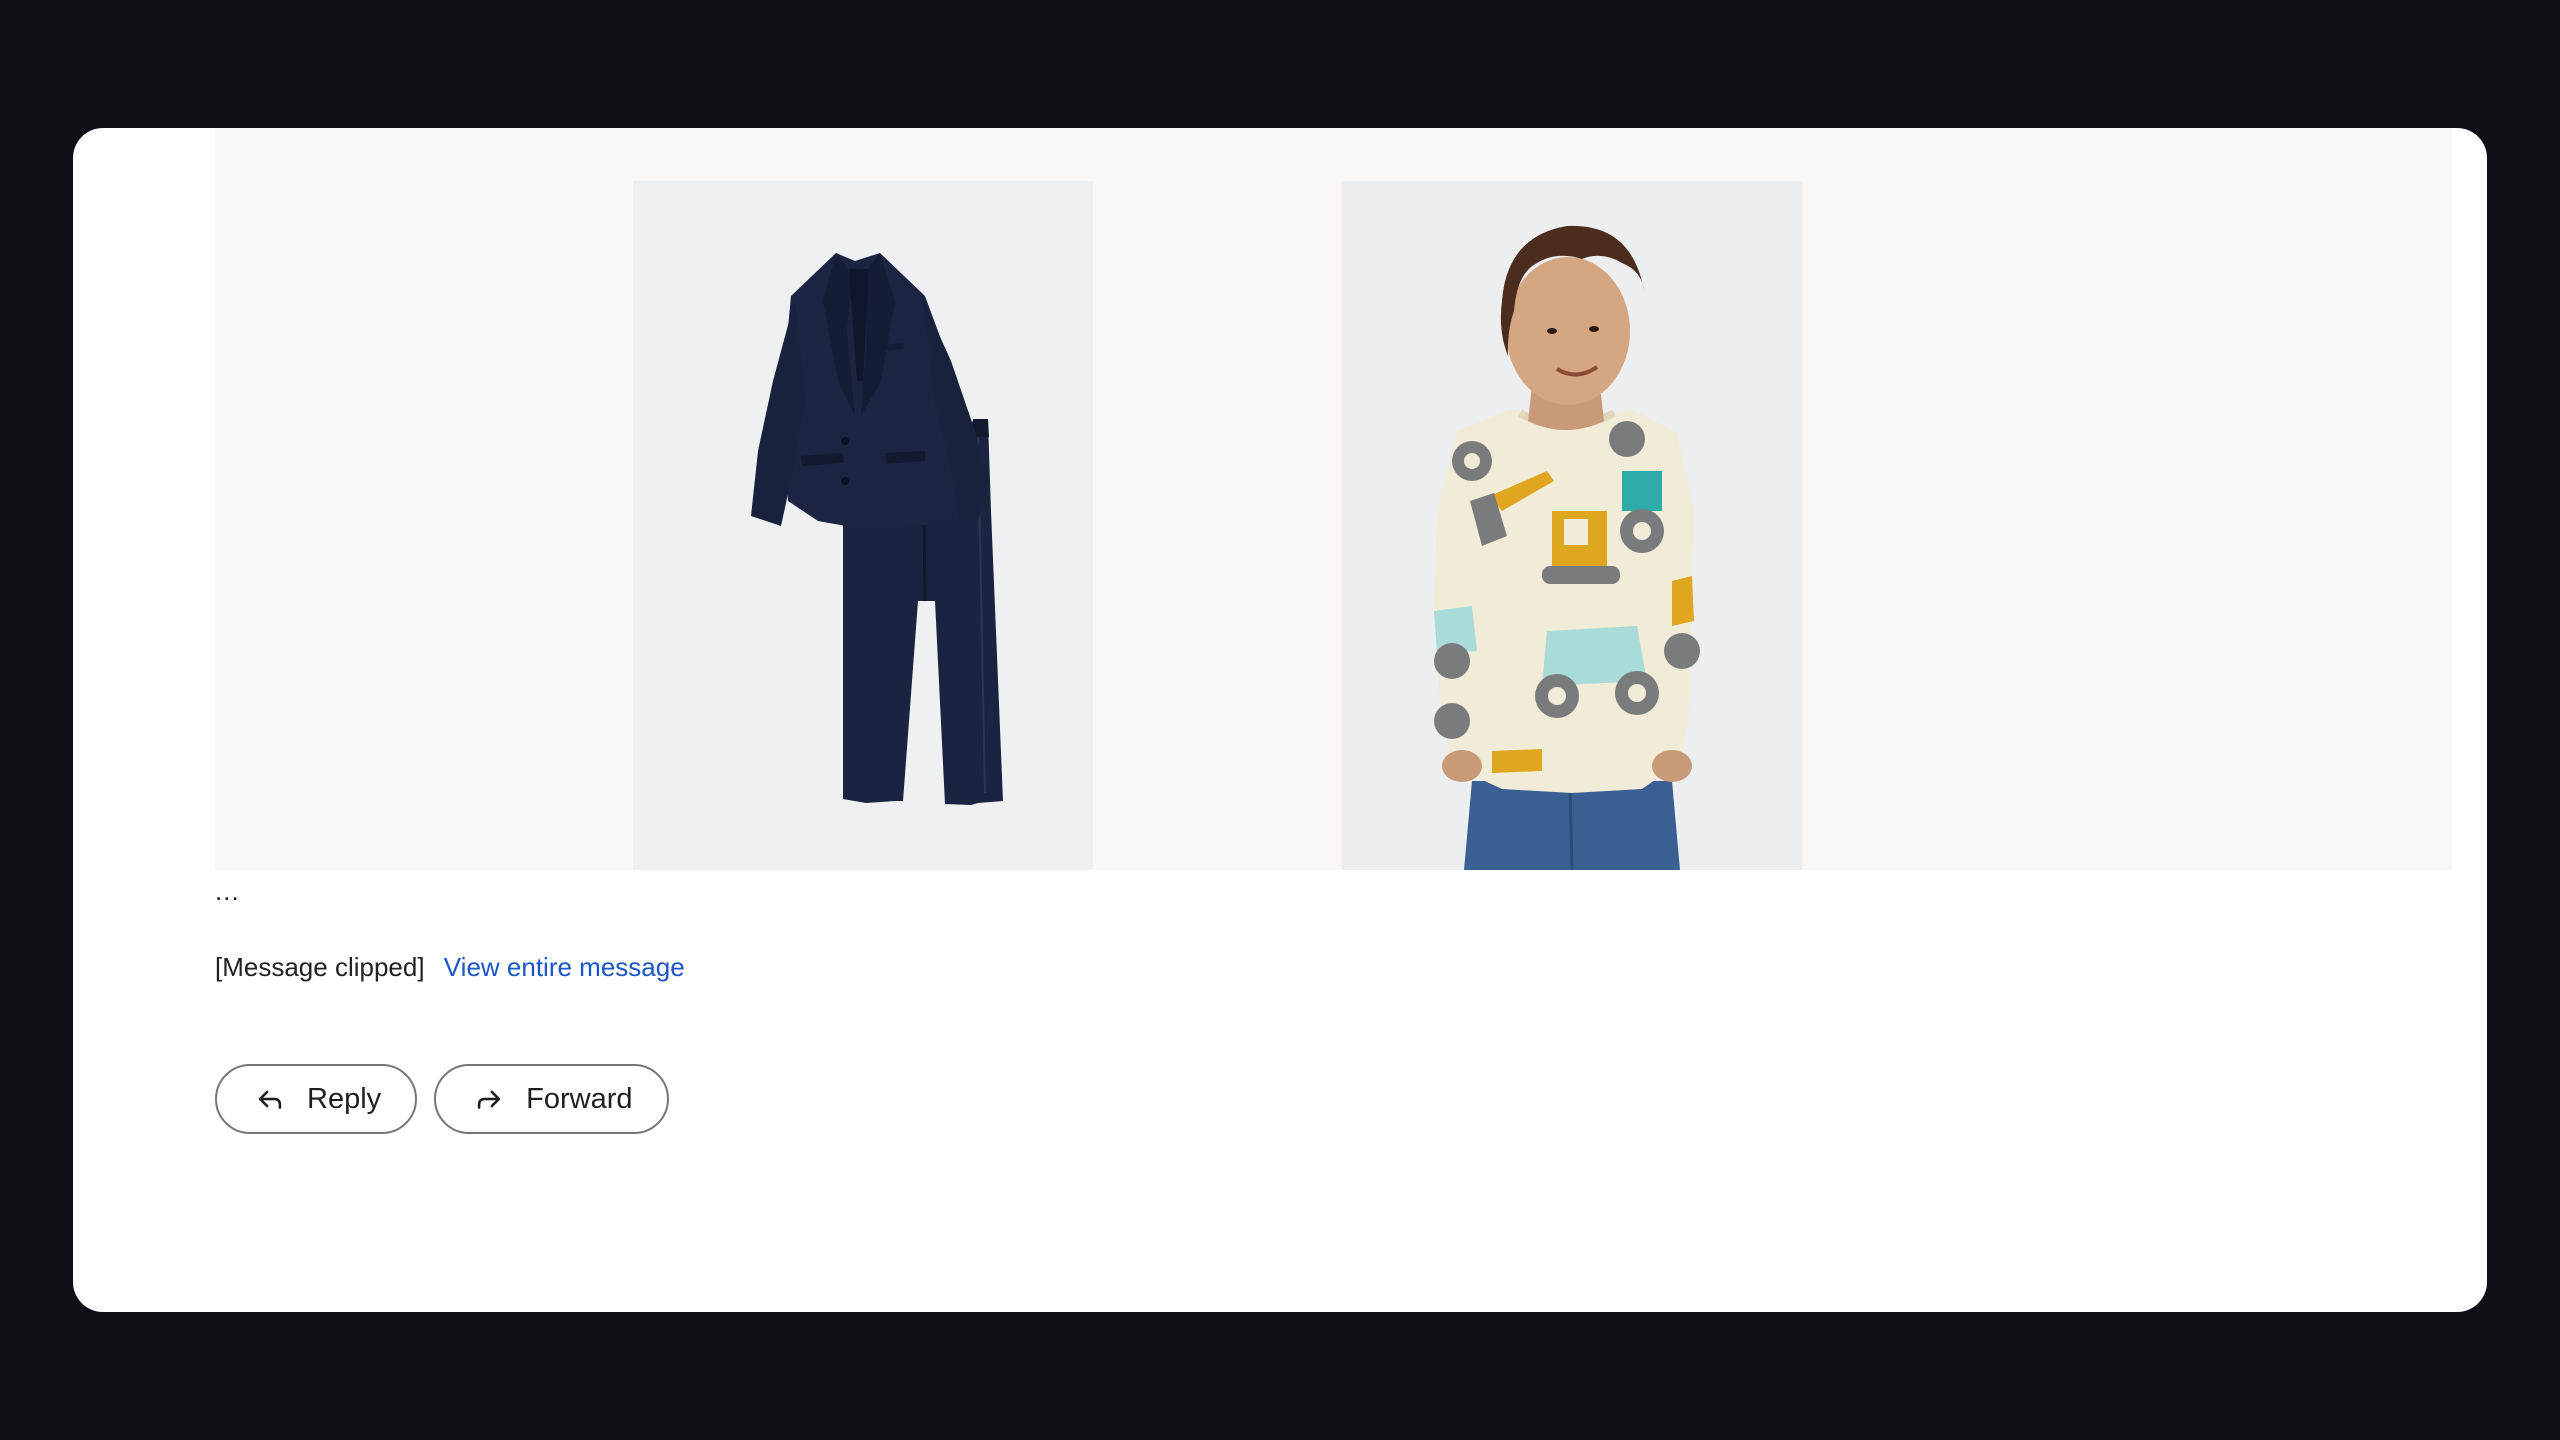 This screenshot has height=1440, width=2560. I want to click on forward-arrow-icon, so click(489, 1099).